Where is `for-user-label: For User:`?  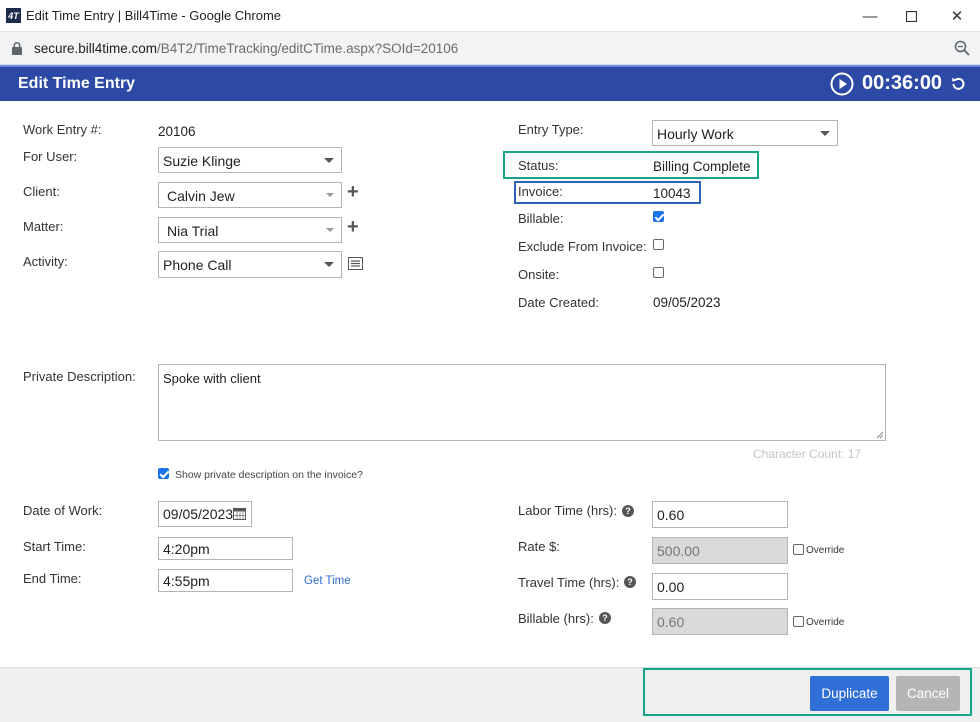
for-user-label: For User: is located at coordinates (50, 156).